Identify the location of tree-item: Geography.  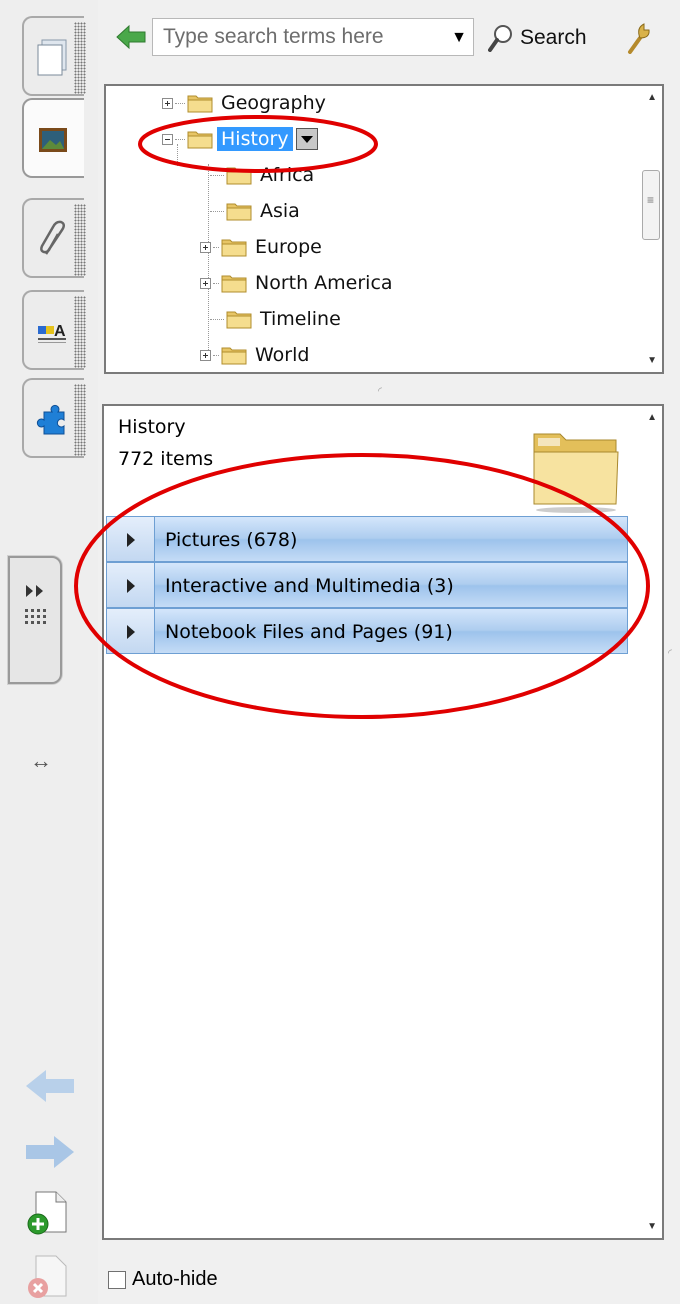
(244, 103).